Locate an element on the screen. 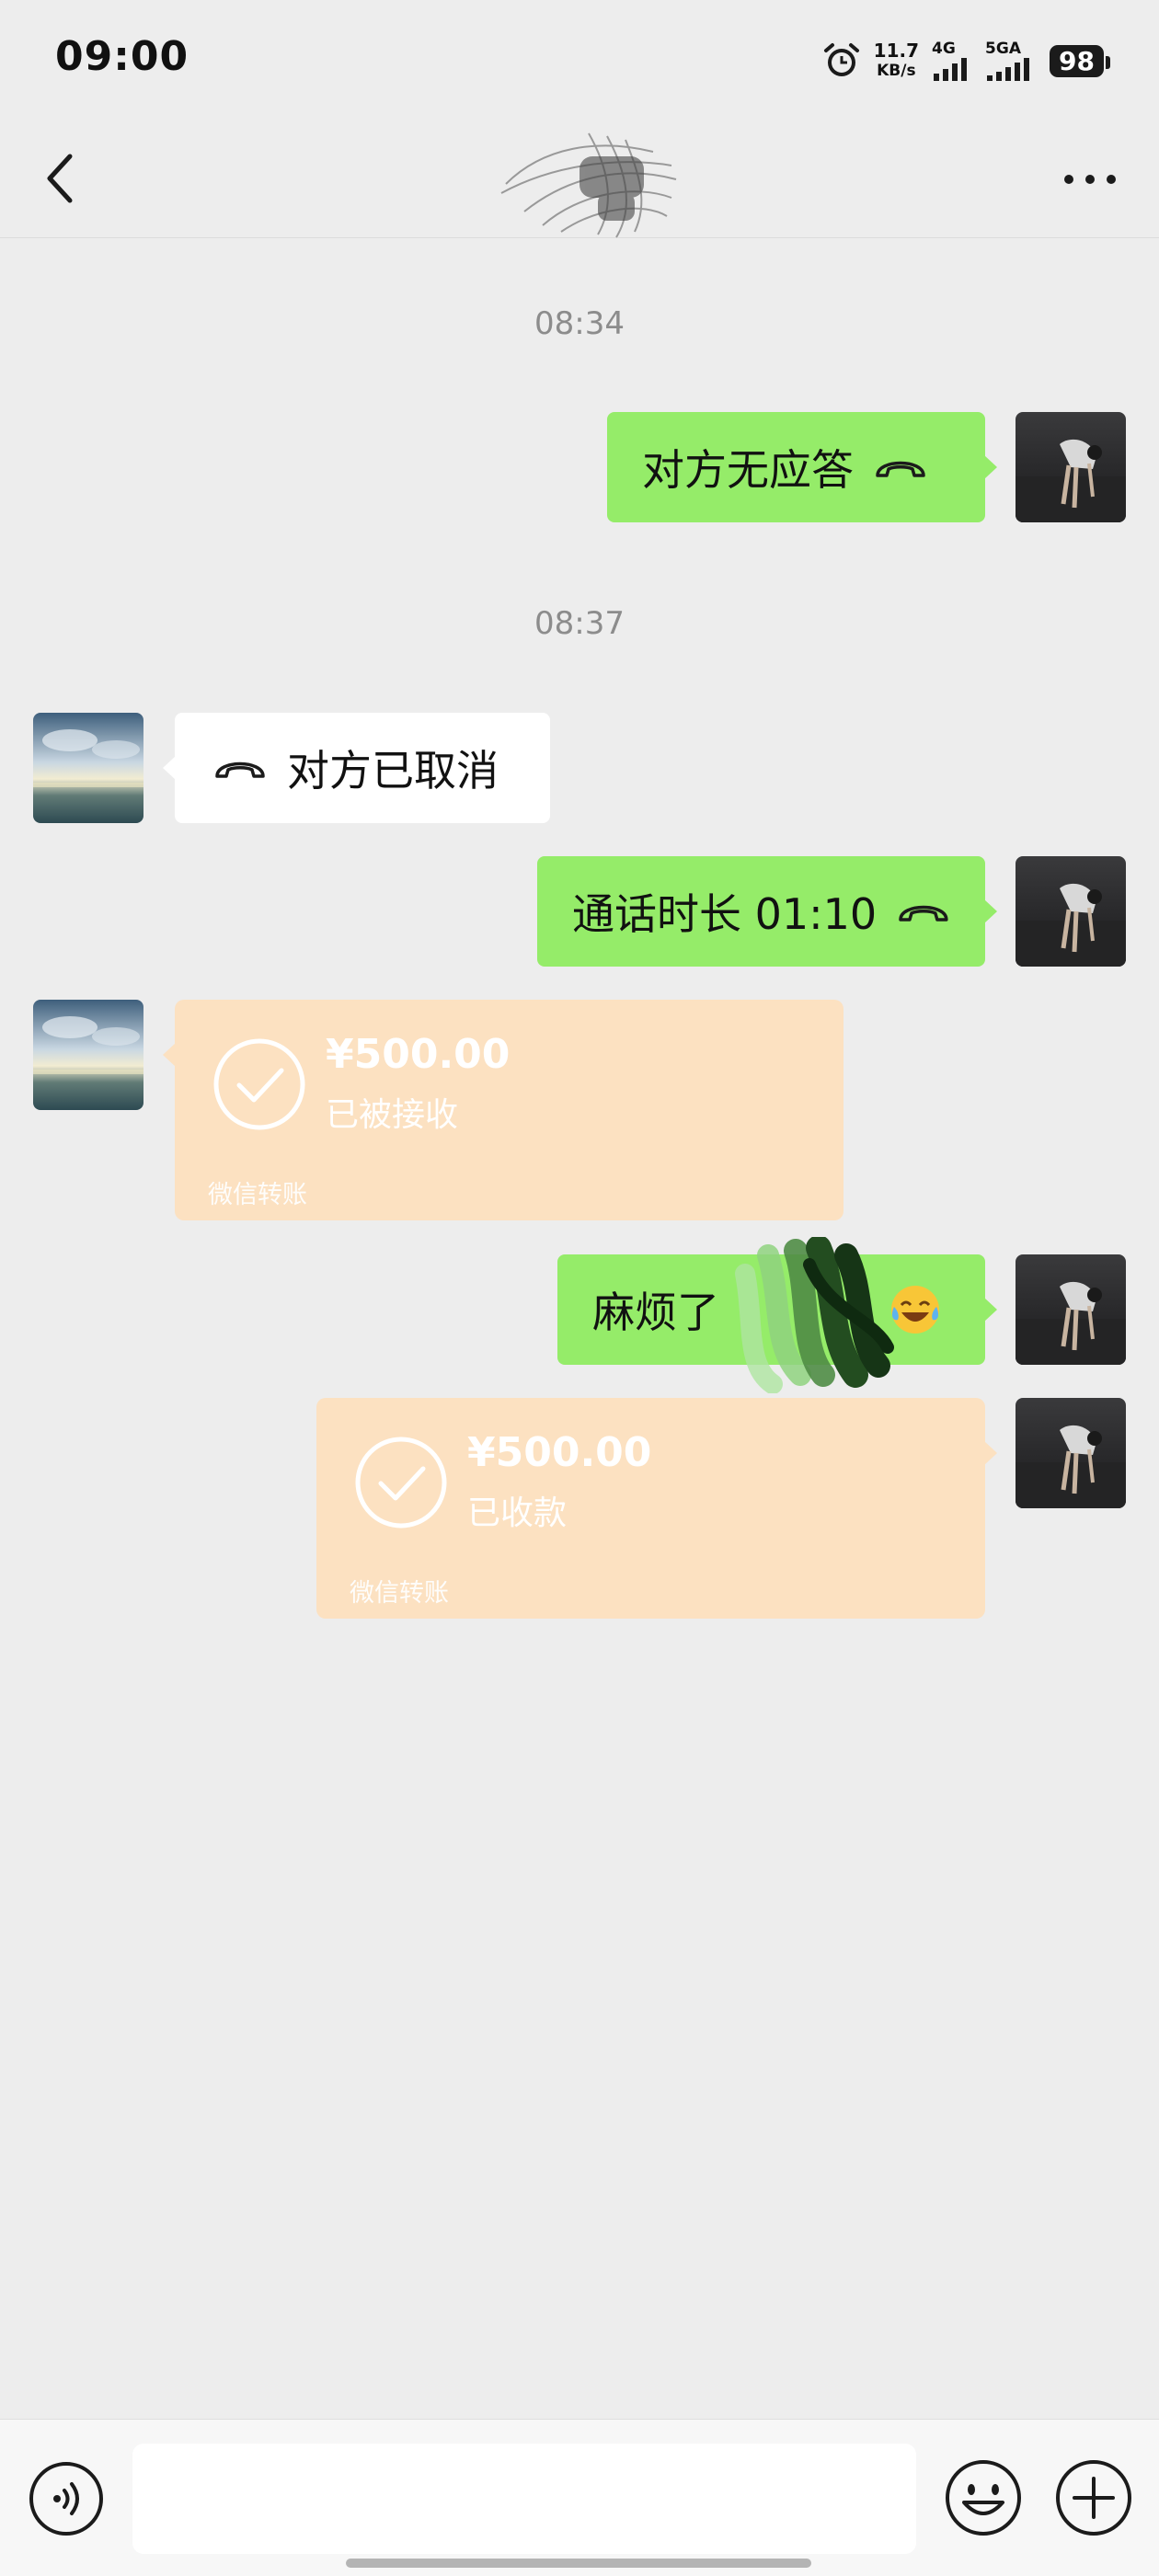  laughing-tears-emoji-icon is located at coordinates (915, 1310).